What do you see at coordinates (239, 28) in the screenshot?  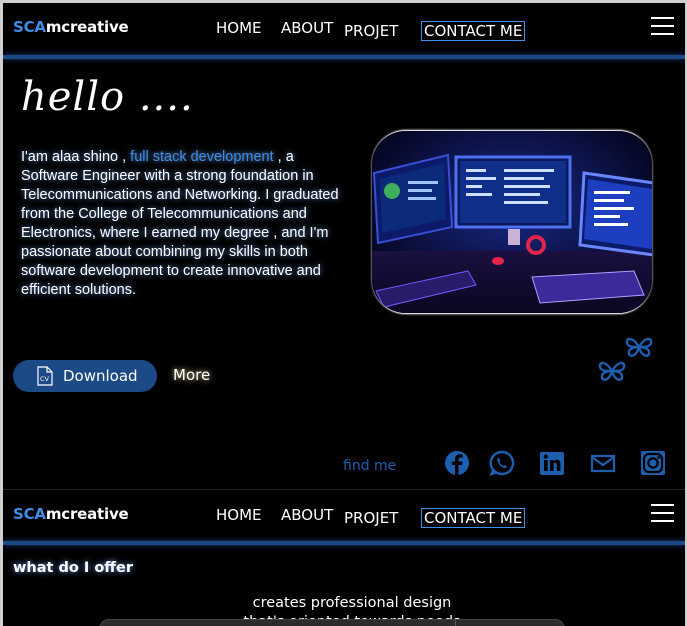 I see `nav-home-link: HOME` at bounding box center [239, 28].